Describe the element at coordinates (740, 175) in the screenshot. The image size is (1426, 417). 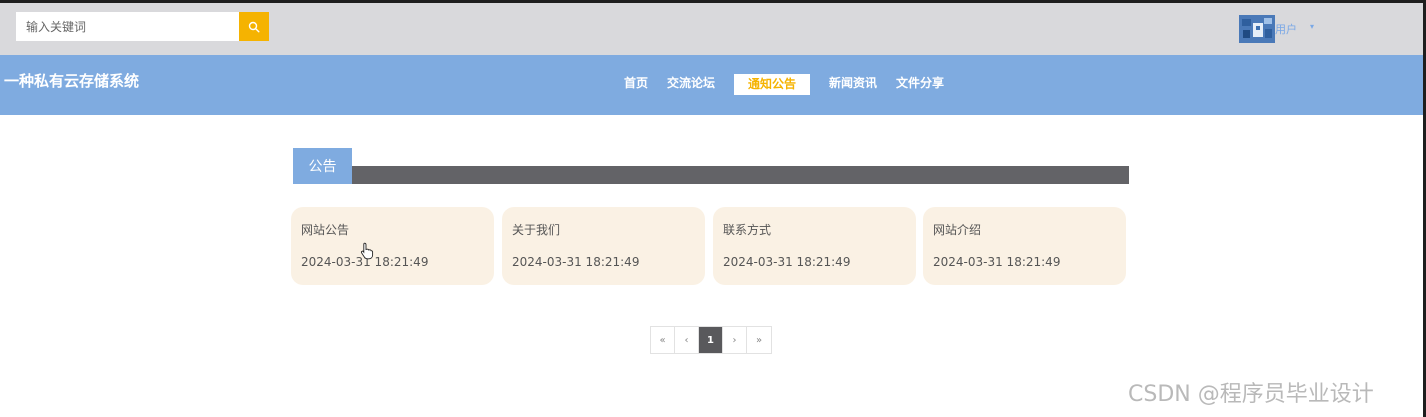
I see `section-divider-bar` at that location.